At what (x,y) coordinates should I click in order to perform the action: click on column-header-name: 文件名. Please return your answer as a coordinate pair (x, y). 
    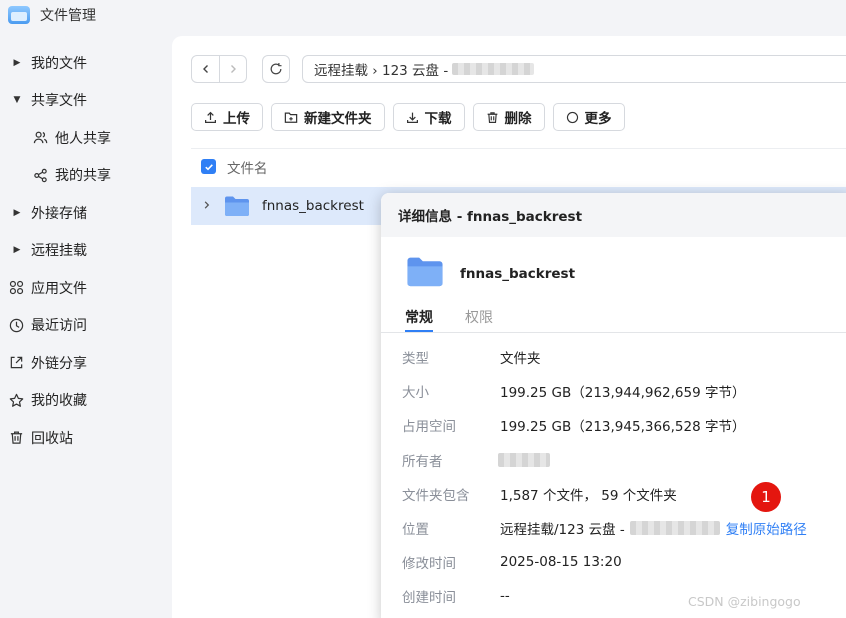
    Looking at the image, I should click on (247, 167).